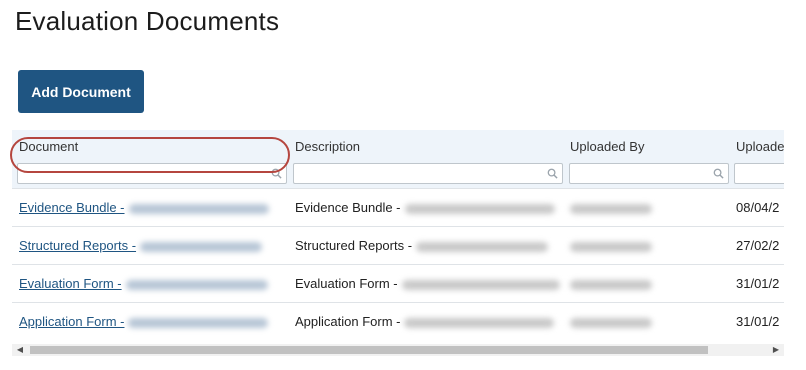 Image resolution: width=806 pixels, height=370 pixels. What do you see at coordinates (81, 91) in the screenshot?
I see `add-document-button: Add Document` at bounding box center [81, 91].